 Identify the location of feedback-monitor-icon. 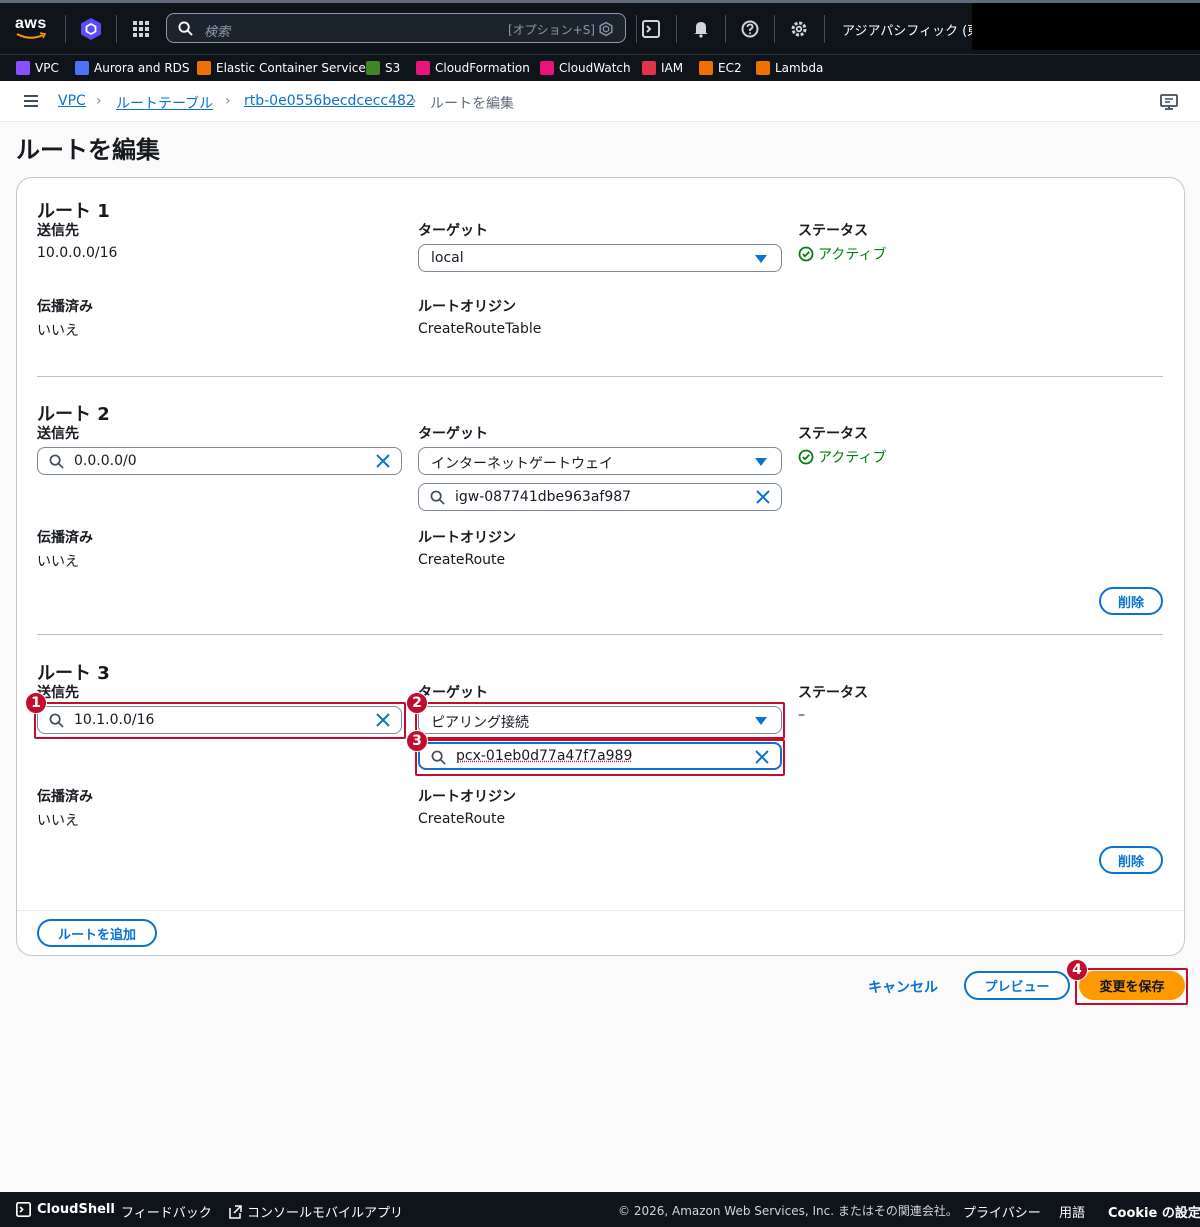
(1169, 102).